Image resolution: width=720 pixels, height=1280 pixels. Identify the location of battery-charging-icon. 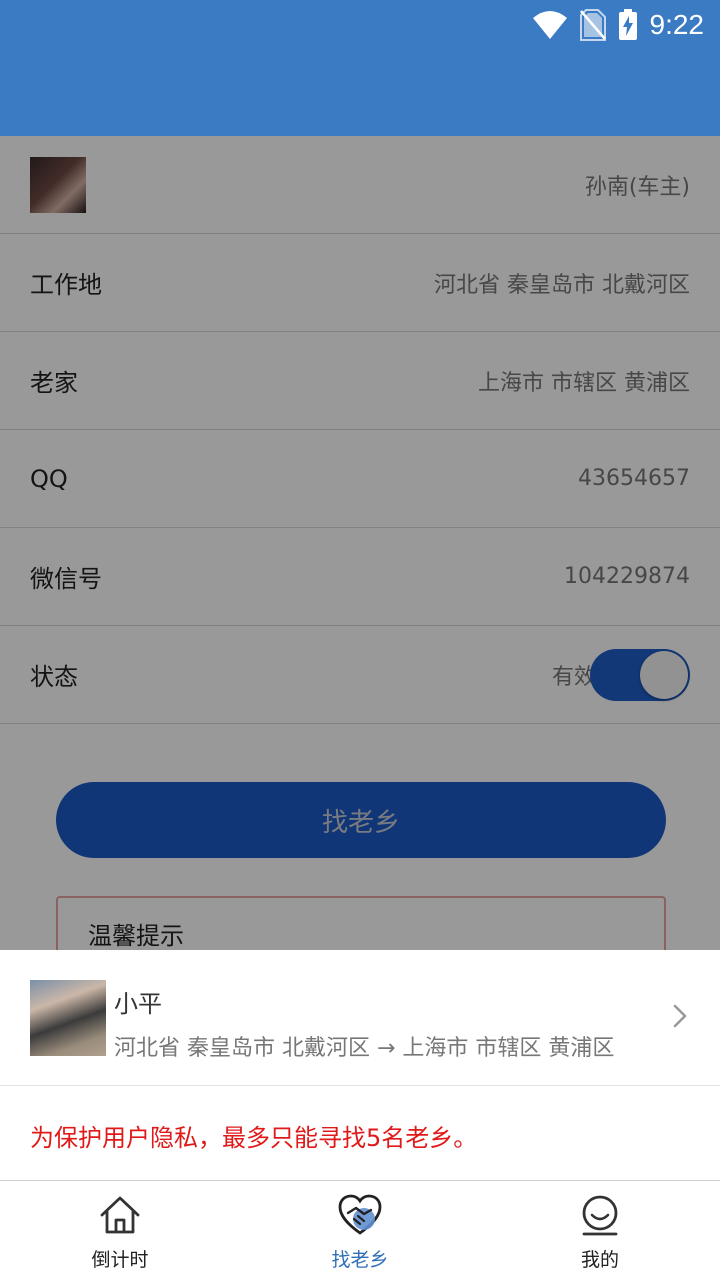
(627, 24).